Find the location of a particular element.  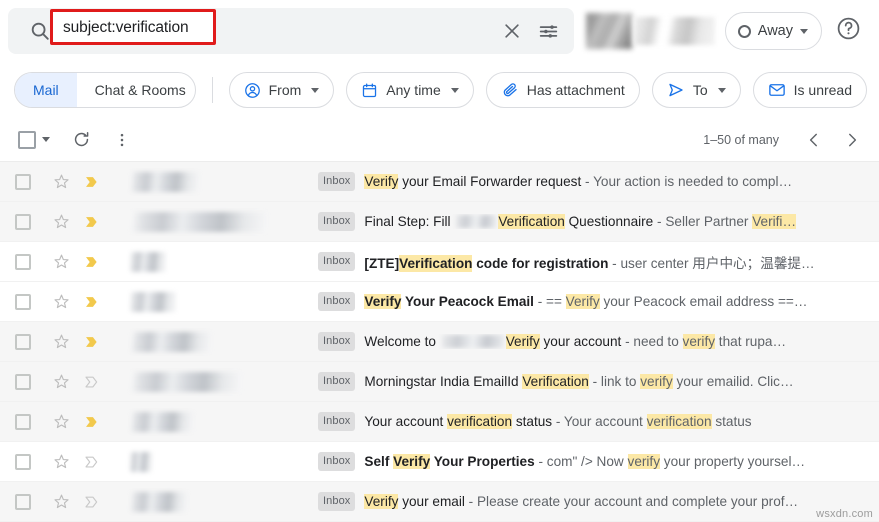

scope-segmented-control: Mail Chat & Rooms is located at coordinates (105, 90).